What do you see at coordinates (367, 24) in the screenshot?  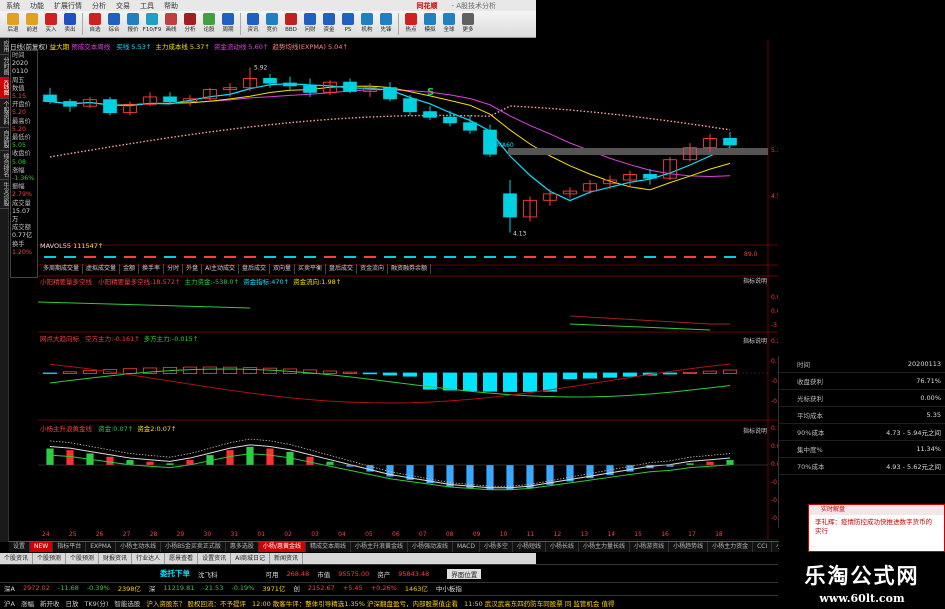 I see `toolbar-button-18: 机构` at bounding box center [367, 24].